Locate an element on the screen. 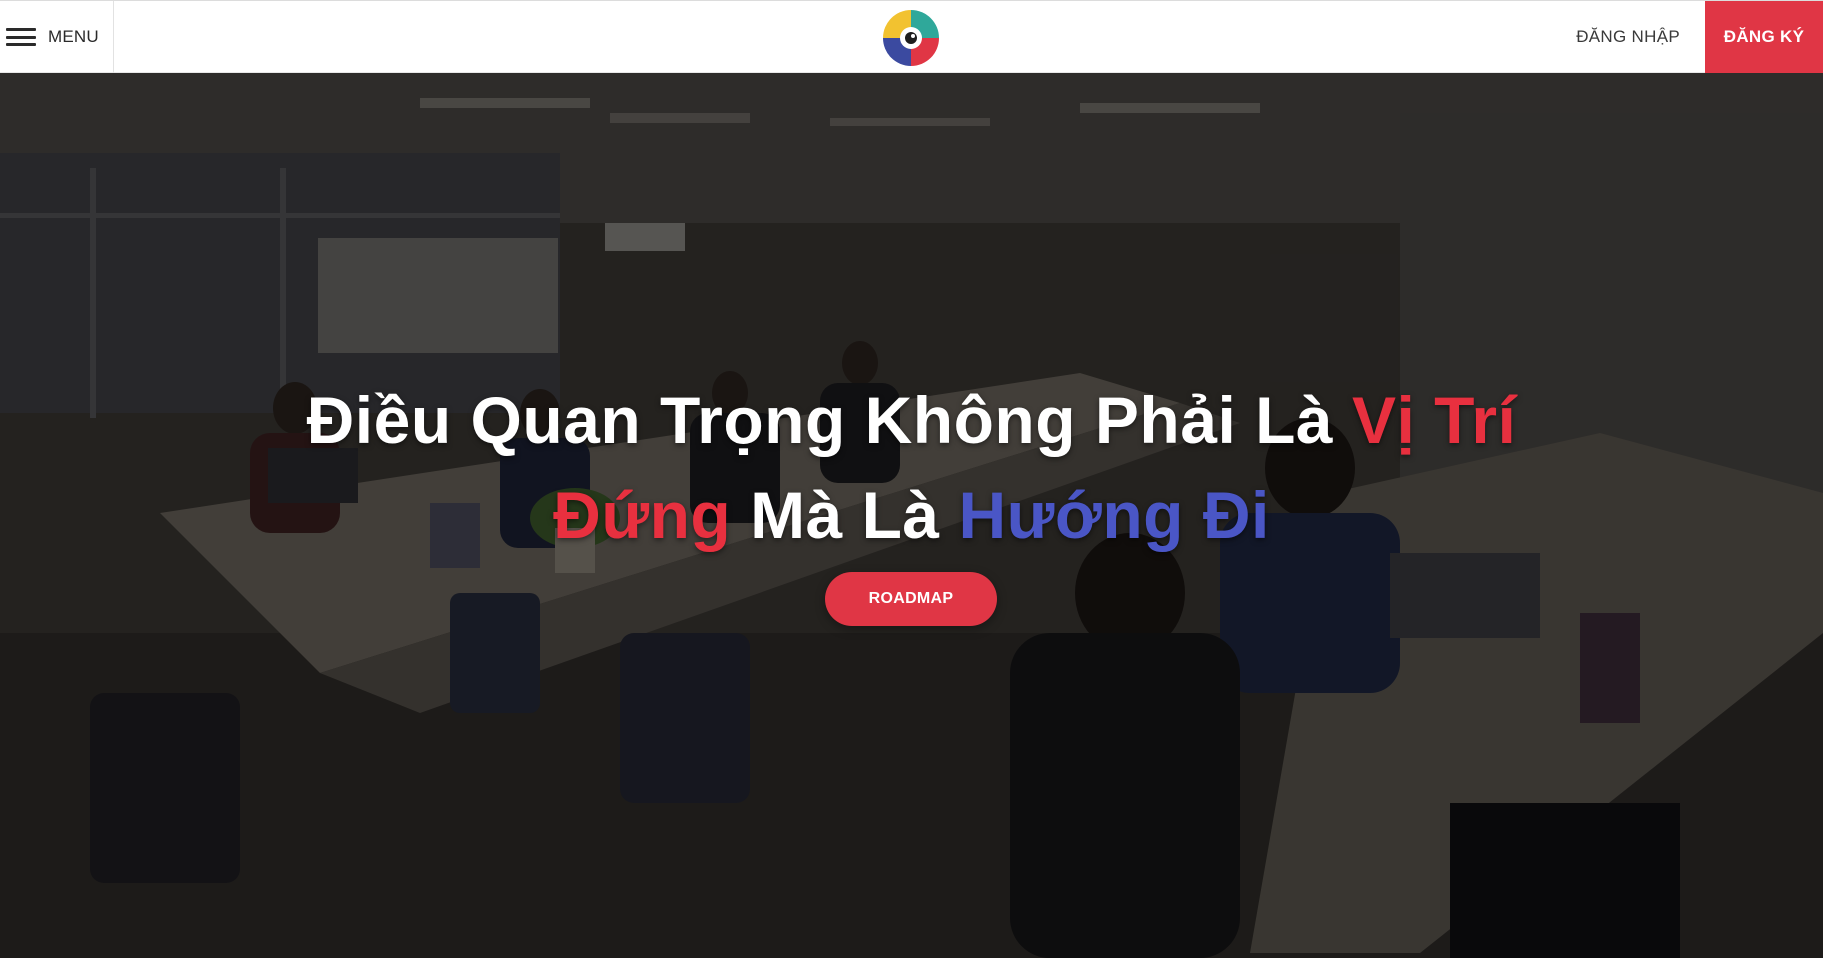 The width and height of the screenshot is (1823, 958). brand-logo-svg is located at coordinates (911, 38).